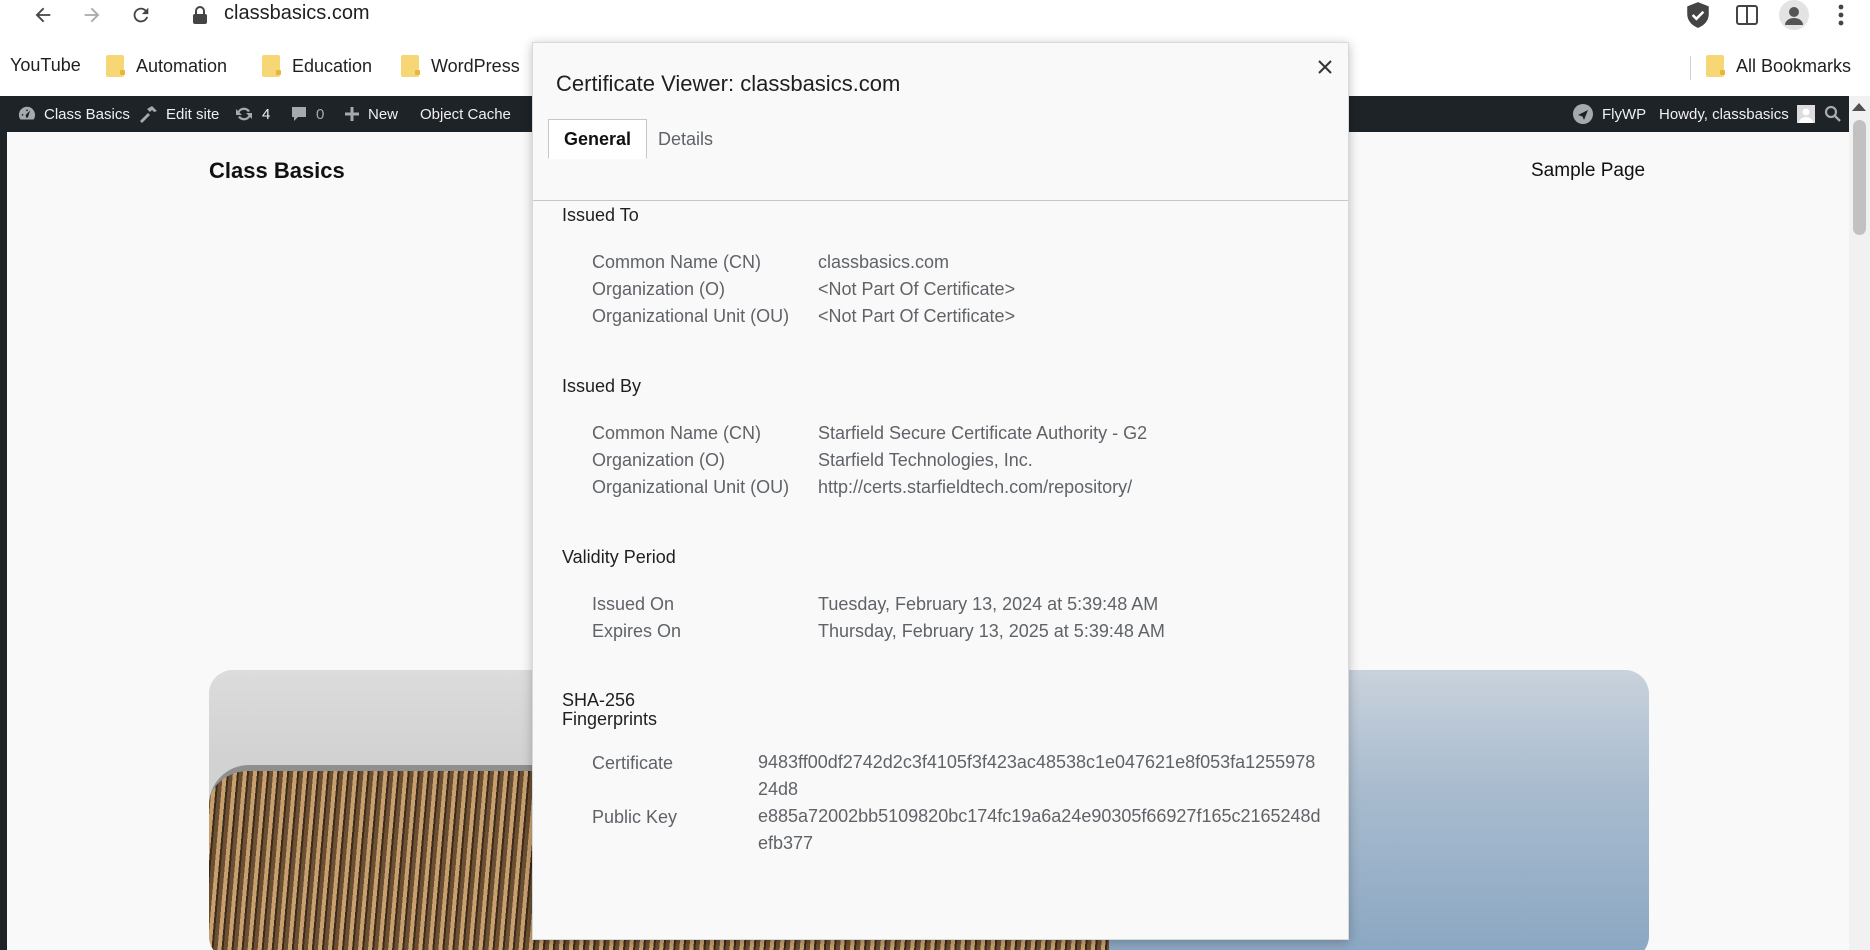 This screenshot has width=1870, height=950. I want to click on bookmarks-separator, so click(1690, 68).